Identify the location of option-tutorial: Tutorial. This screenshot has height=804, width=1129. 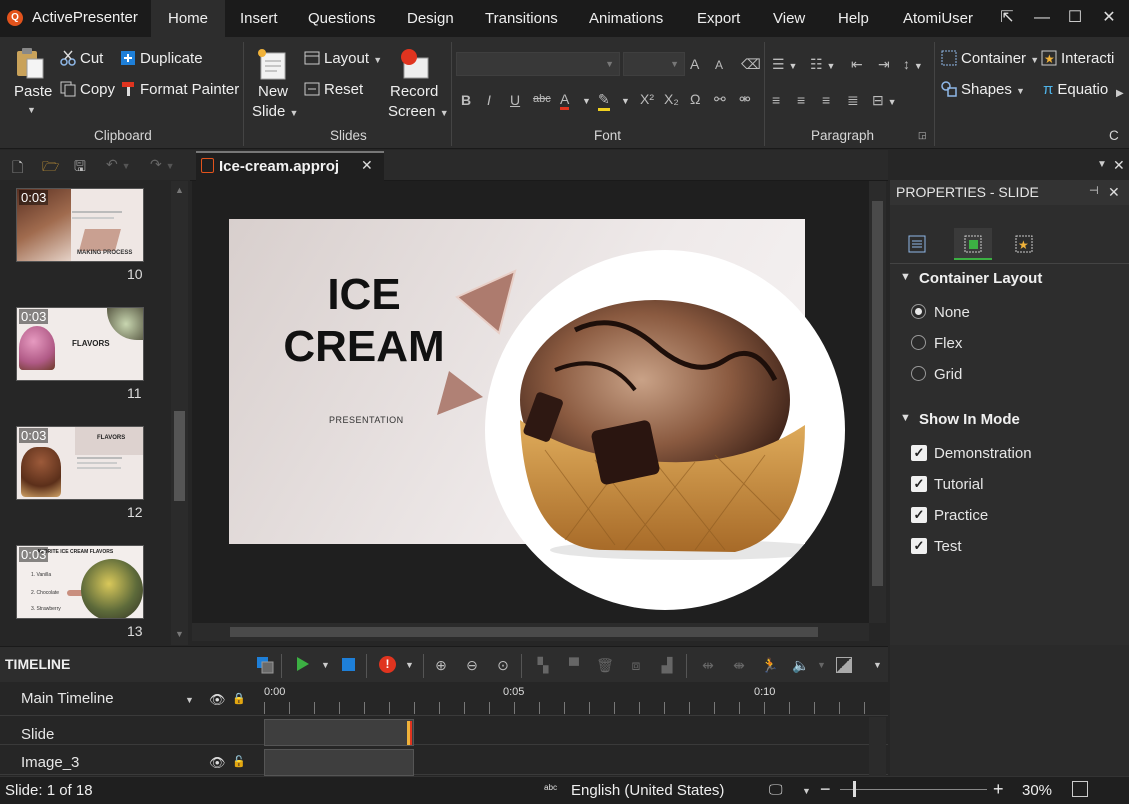
(958, 484).